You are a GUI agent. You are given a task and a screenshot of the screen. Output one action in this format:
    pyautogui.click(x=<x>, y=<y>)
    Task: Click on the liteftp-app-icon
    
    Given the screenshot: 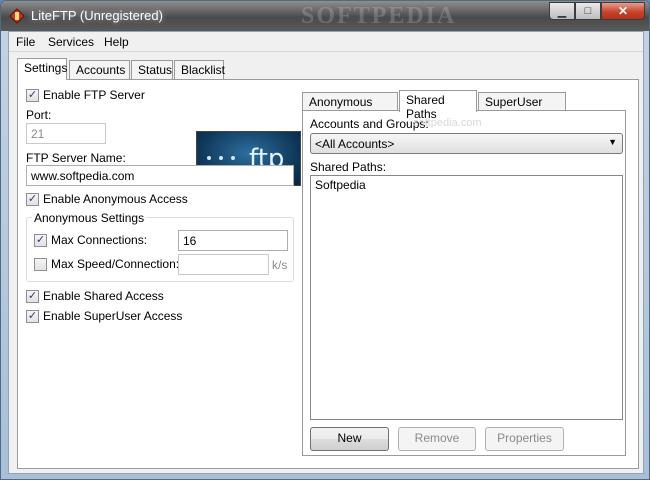 What is the action you would take?
    pyautogui.click(x=17, y=16)
    